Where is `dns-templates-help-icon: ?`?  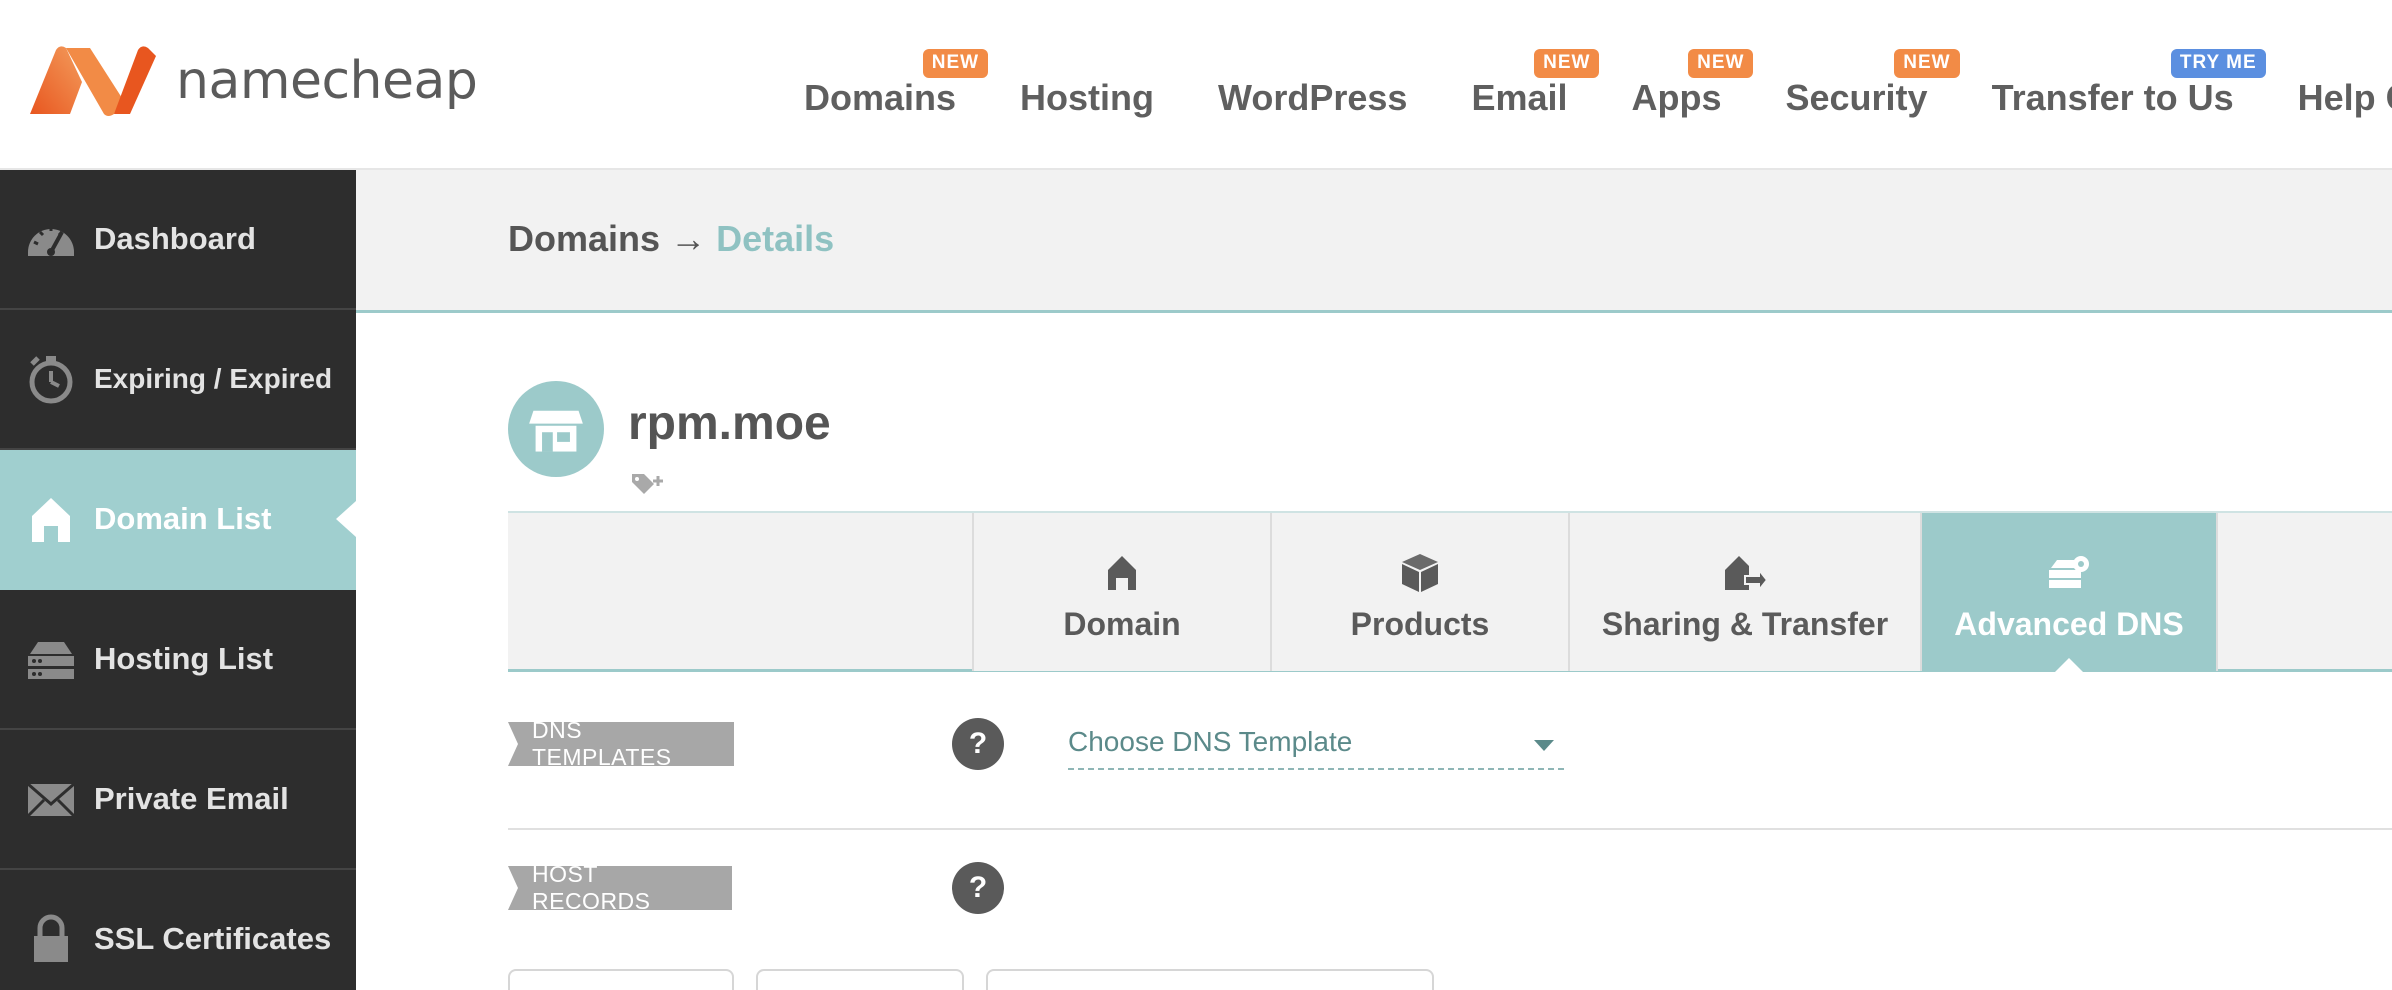 dns-templates-help-icon: ? is located at coordinates (978, 744).